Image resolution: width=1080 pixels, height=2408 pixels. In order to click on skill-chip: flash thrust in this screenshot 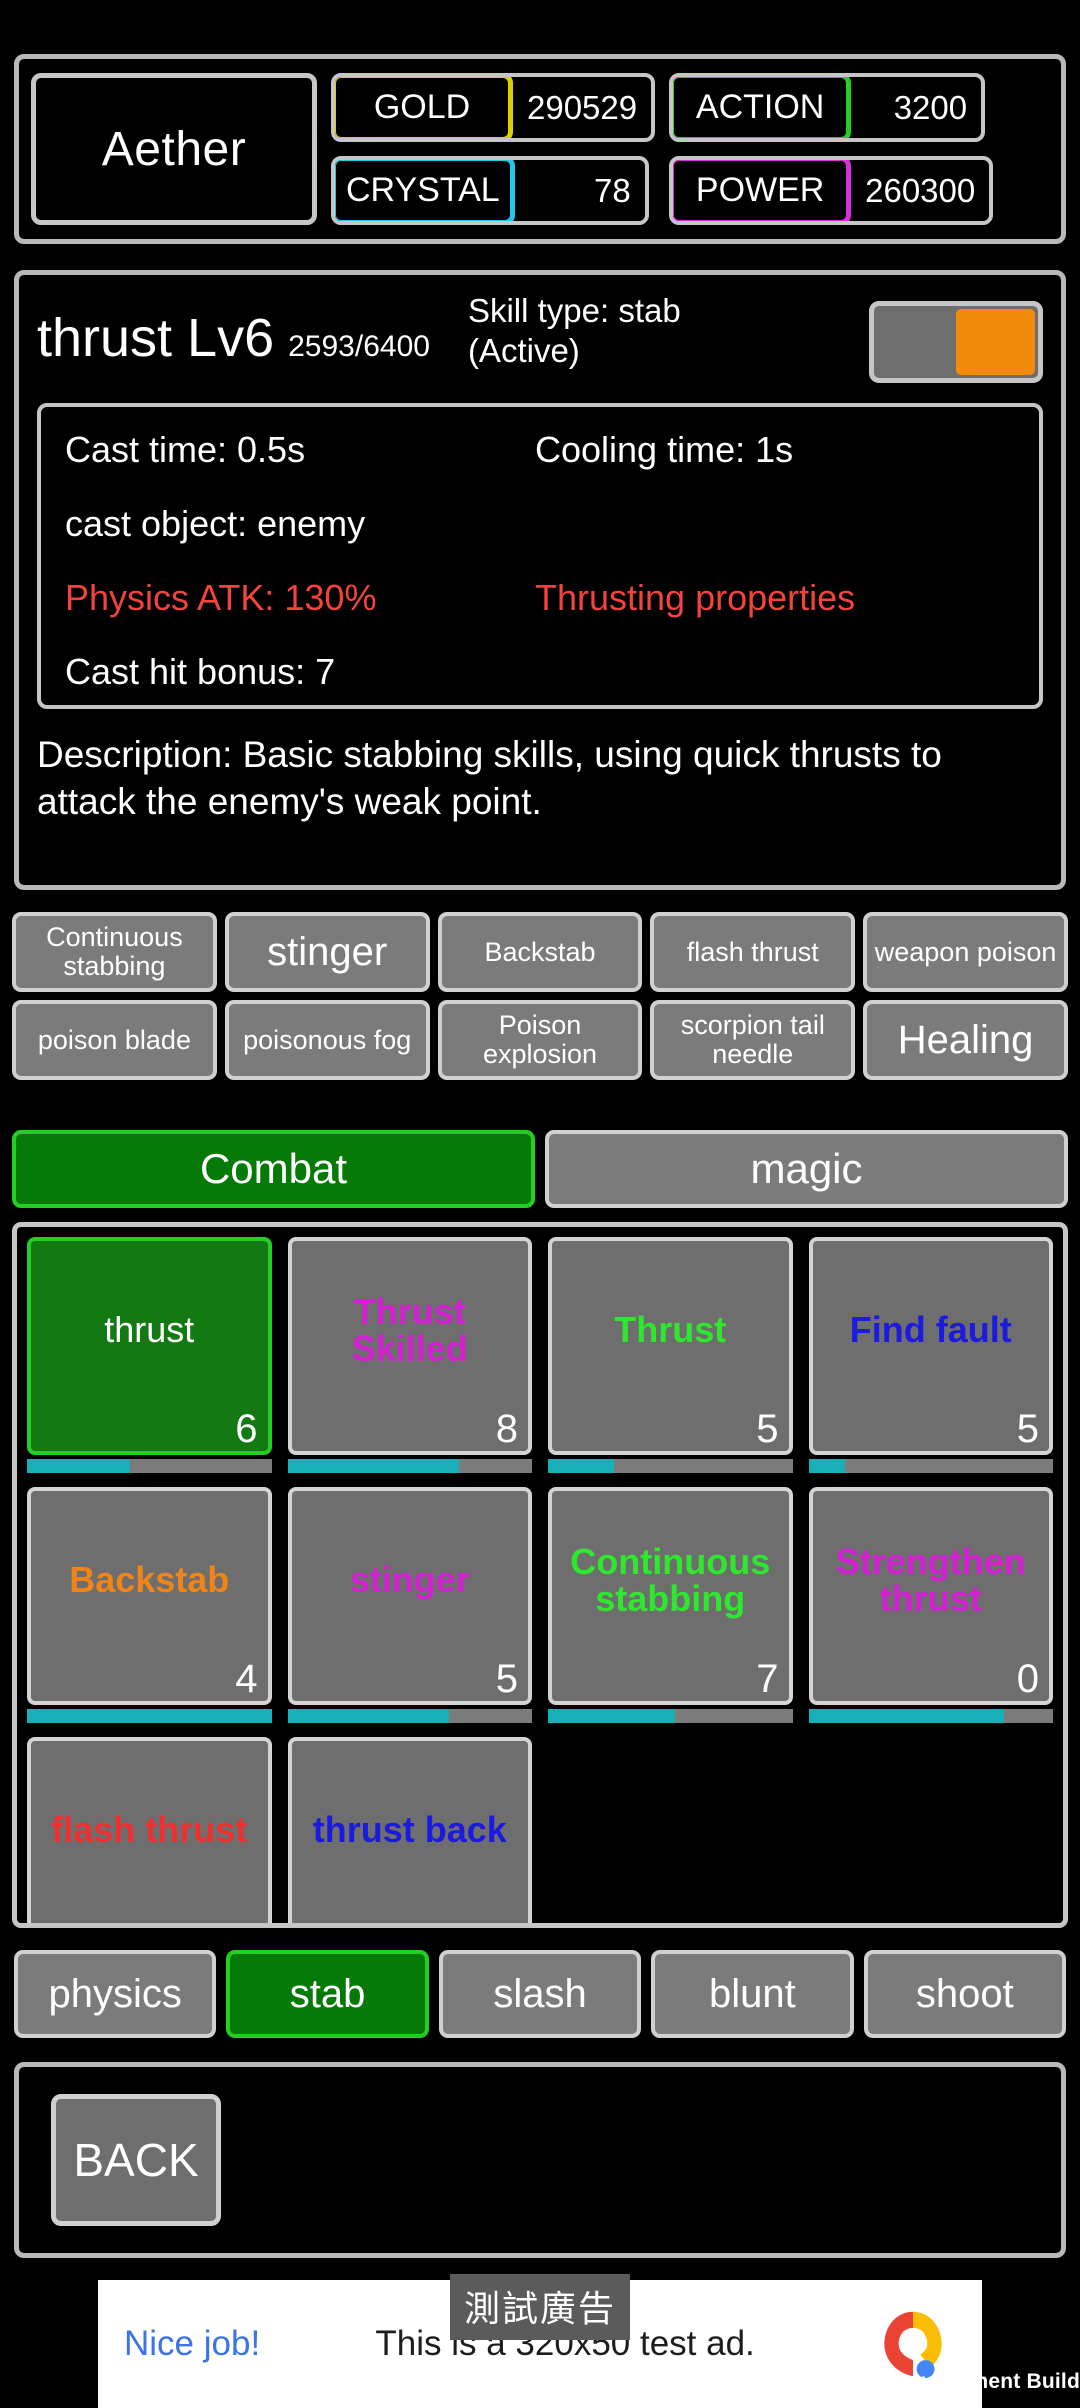, I will do `click(753, 952)`.